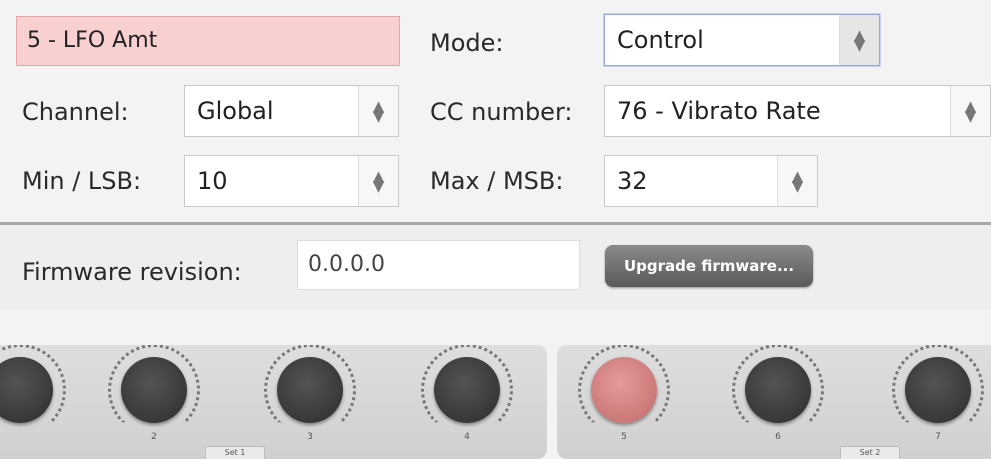  Describe the element at coordinates (212, 181) in the screenshot. I see `min-lsb-value: 10` at that location.